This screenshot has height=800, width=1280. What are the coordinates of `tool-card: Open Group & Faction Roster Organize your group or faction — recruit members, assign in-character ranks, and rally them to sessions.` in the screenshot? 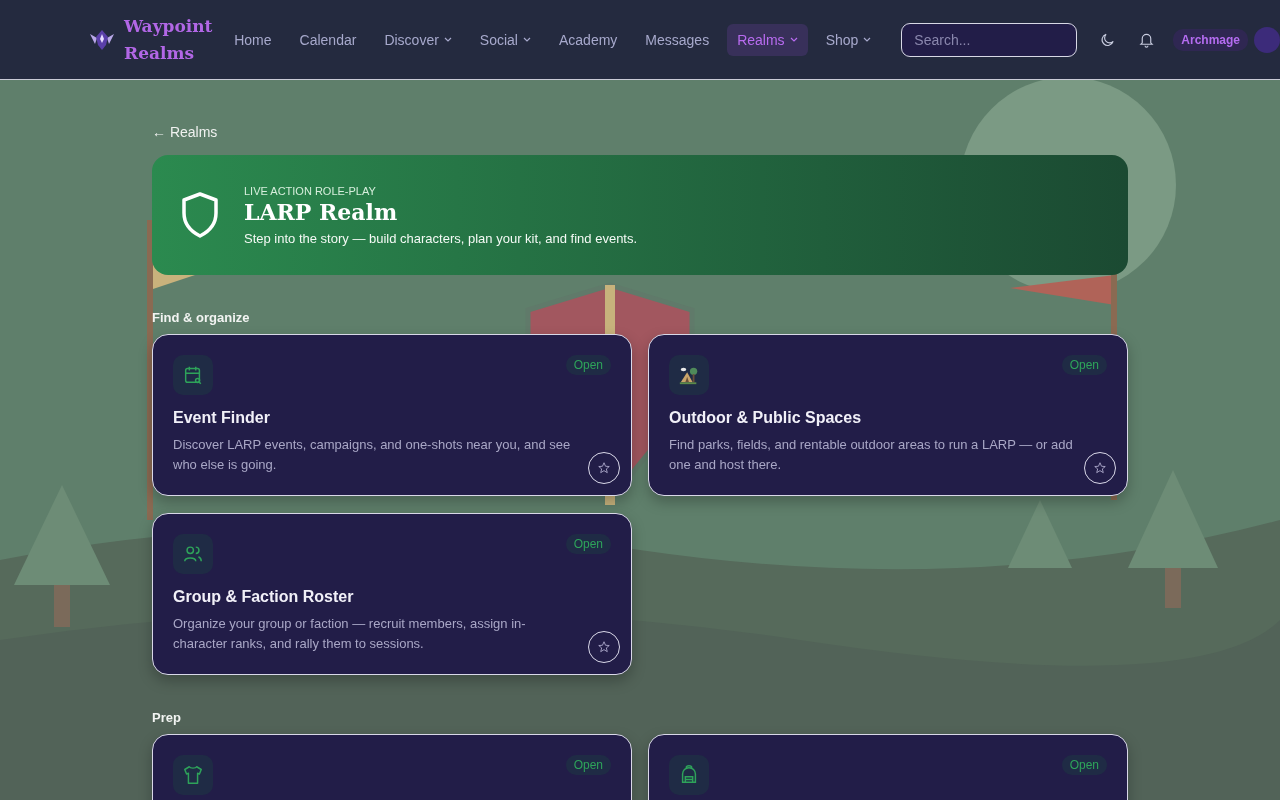 It's located at (392, 594).